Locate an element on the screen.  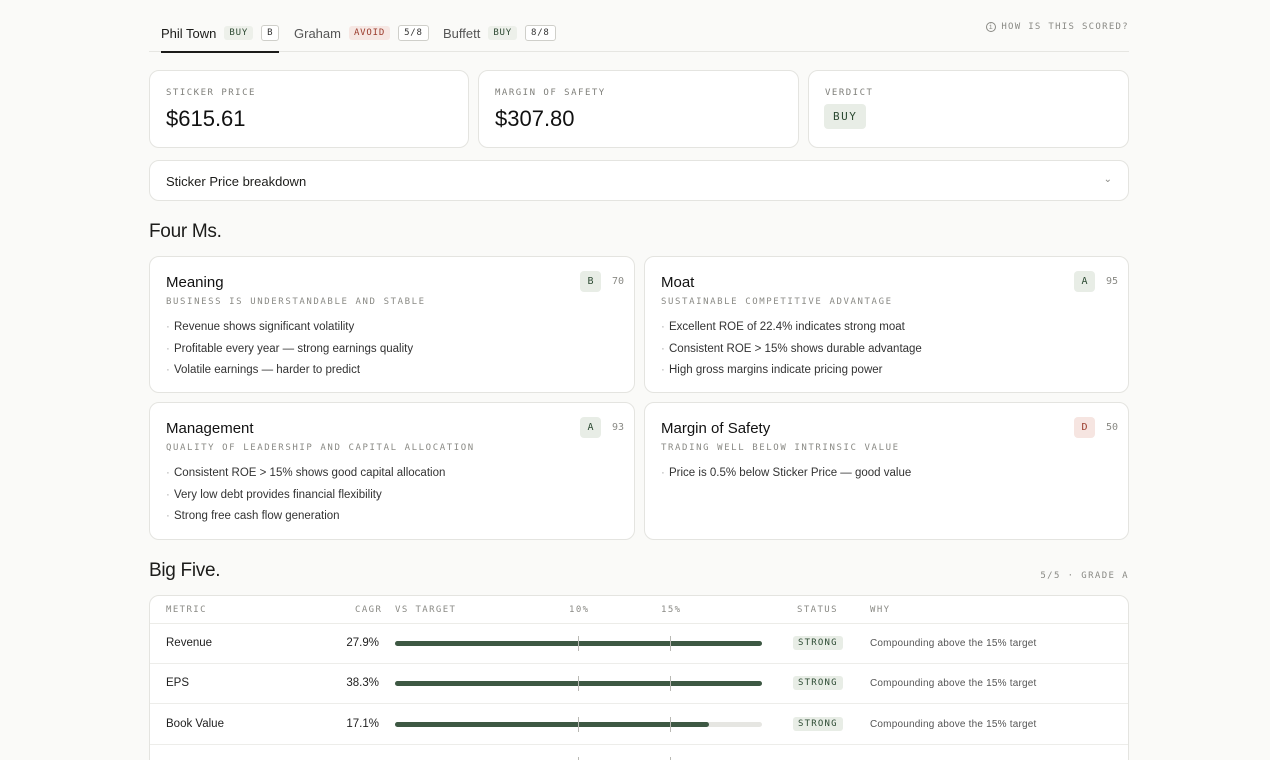
card-subtitle: SUSTAINABLE COMPETITIVE ADVANTAGE is located at coordinates (777, 302).